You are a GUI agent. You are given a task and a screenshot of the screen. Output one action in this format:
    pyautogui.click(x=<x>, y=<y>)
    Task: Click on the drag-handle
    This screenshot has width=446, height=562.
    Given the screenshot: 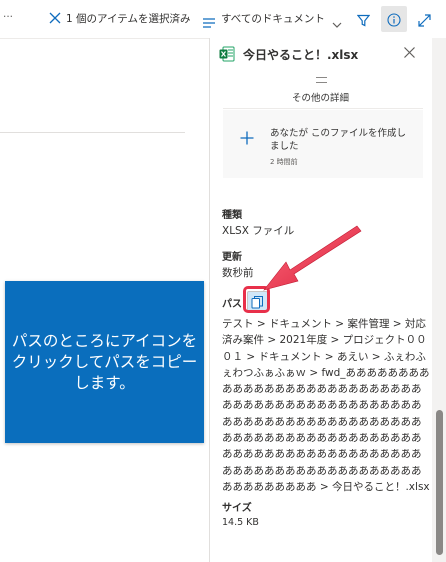 What is the action you would take?
    pyautogui.click(x=321, y=80)
    